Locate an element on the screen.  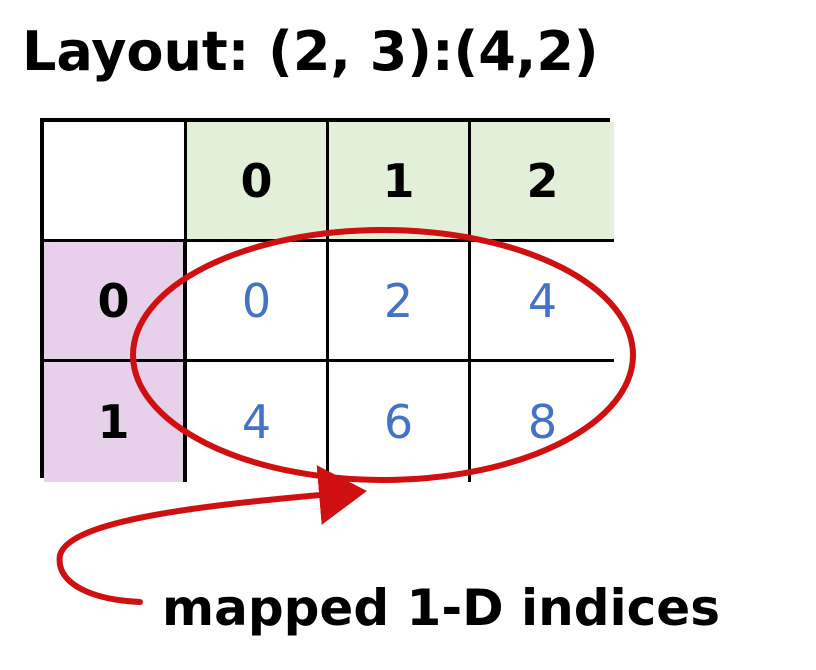
column-header-2: 2 is located at coordinates (542, 182).